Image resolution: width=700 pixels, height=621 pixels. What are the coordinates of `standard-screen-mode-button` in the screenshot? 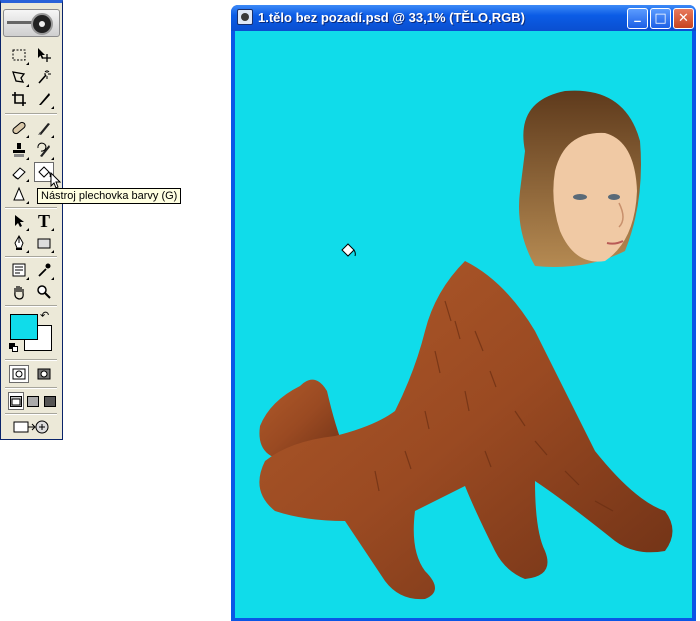 It's located at (16, 401).